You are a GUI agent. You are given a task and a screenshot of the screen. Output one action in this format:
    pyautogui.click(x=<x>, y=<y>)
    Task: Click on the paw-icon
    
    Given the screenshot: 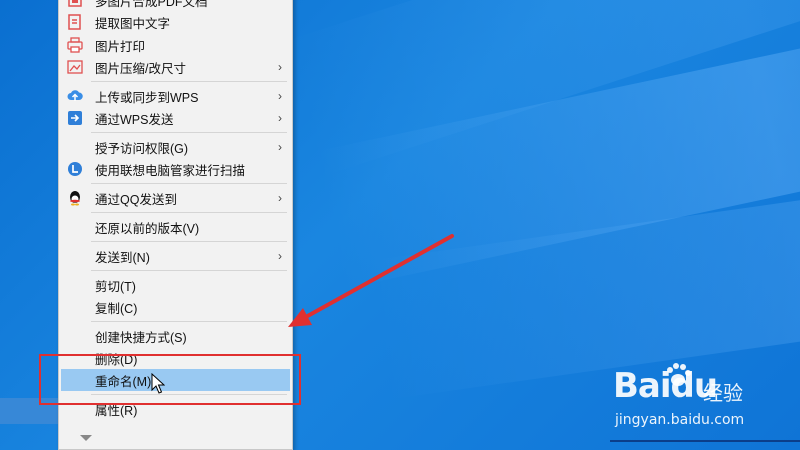 What is the action you would take?
    pyautogui.click(x=679, y=374)
    